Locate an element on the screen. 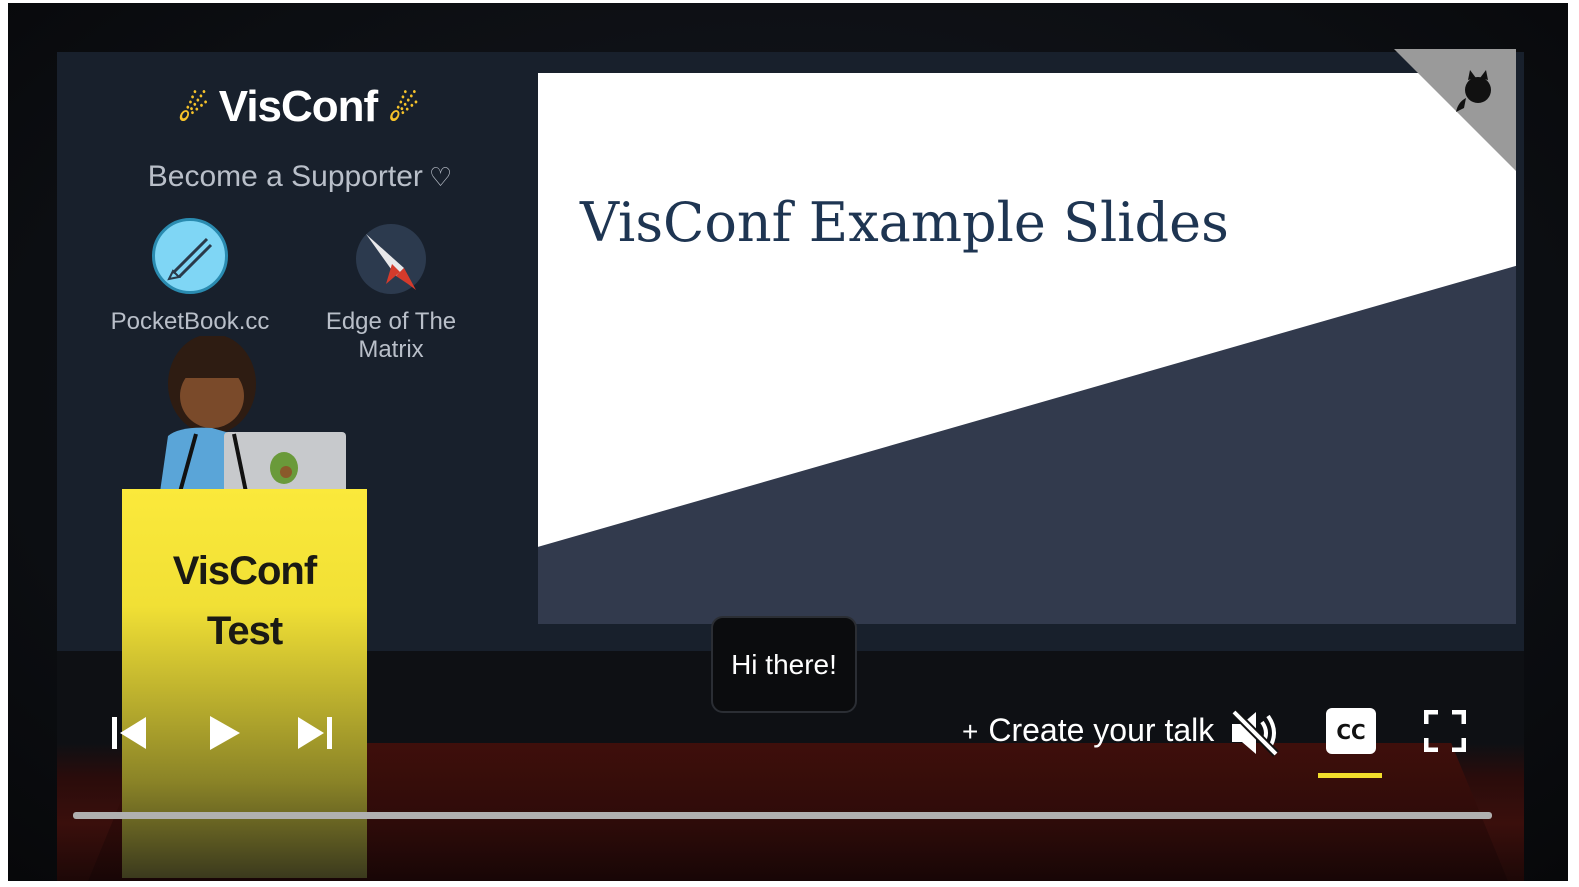 The height and width of the screenshot is (887, 1579). previous-button is located at coordinates (129, 735).